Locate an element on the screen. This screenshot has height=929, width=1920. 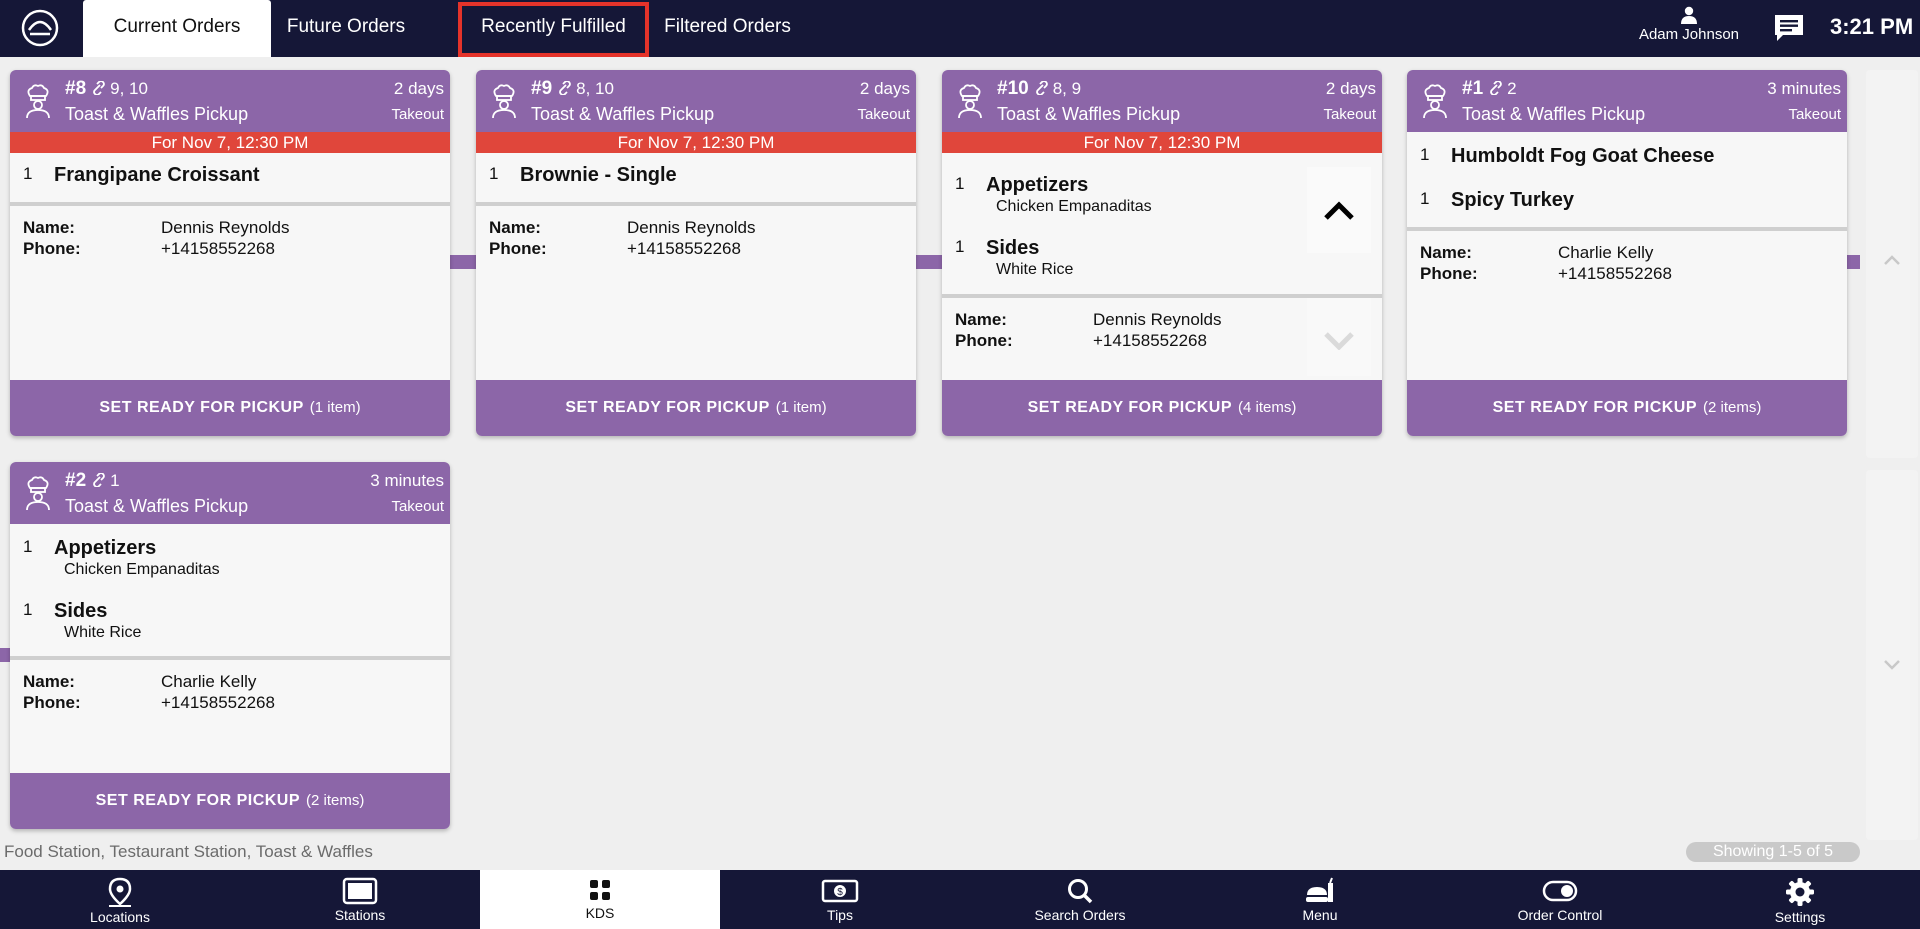
nav-tips: $ Tips is located at coordinates (840, 899).